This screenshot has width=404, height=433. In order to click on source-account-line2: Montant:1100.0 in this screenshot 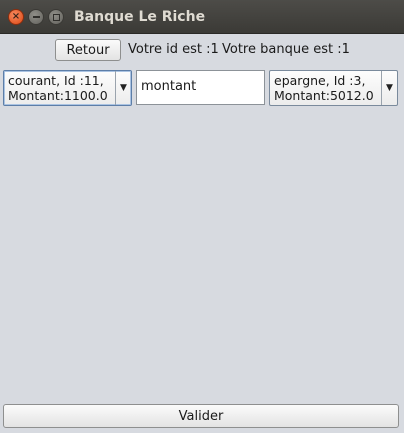, I will do `click(58, 95)`.